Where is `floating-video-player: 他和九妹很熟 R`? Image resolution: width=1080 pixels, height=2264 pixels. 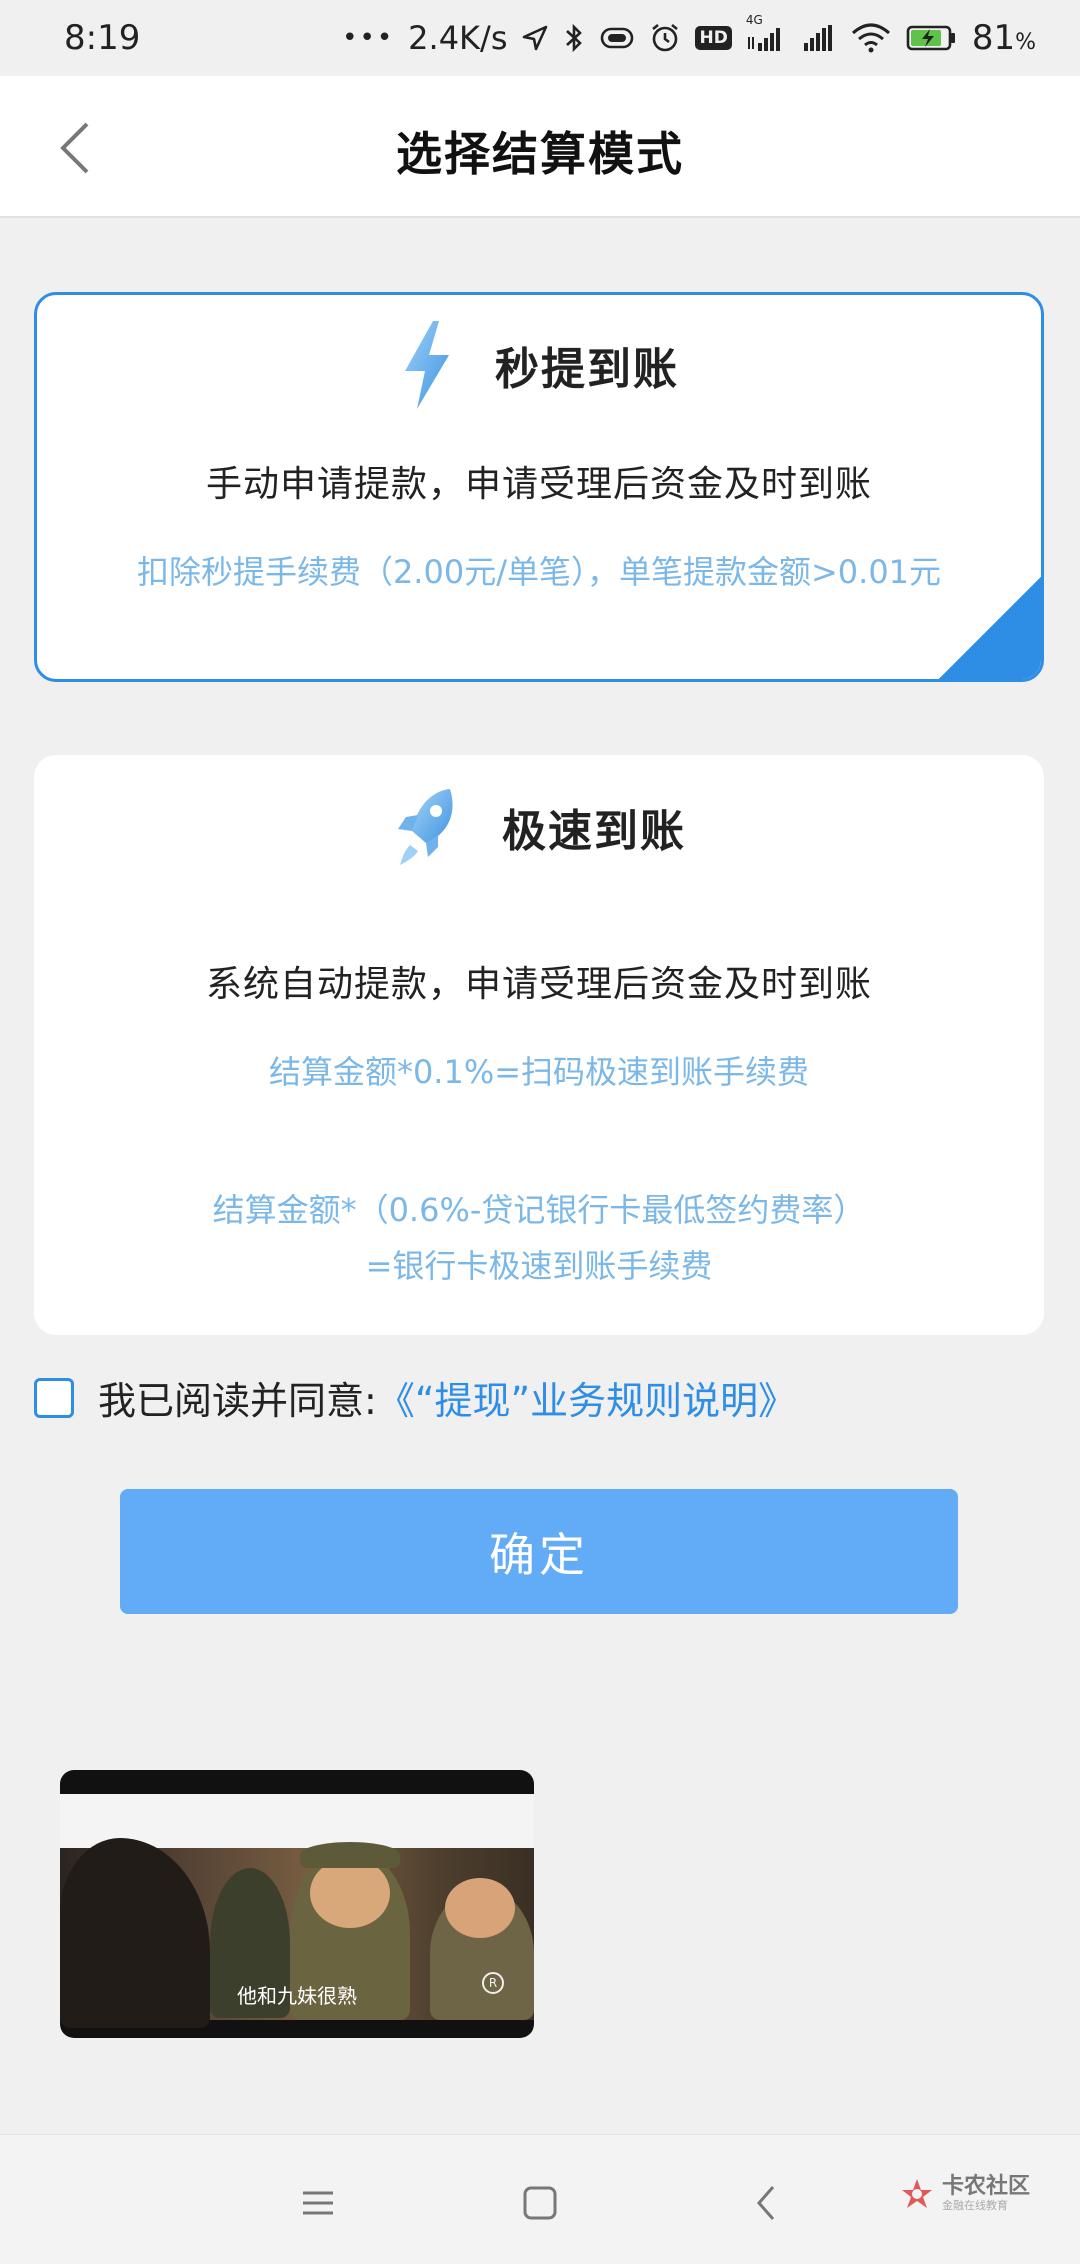
floating-video-player: 他和九妹很熟 R is located at coordinates (297, 1904).